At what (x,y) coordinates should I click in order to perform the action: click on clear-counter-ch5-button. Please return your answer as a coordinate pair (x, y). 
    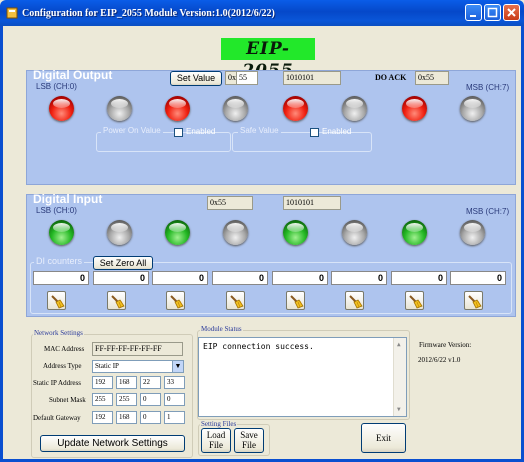
    Looking at the image, I should click on (354, 300).